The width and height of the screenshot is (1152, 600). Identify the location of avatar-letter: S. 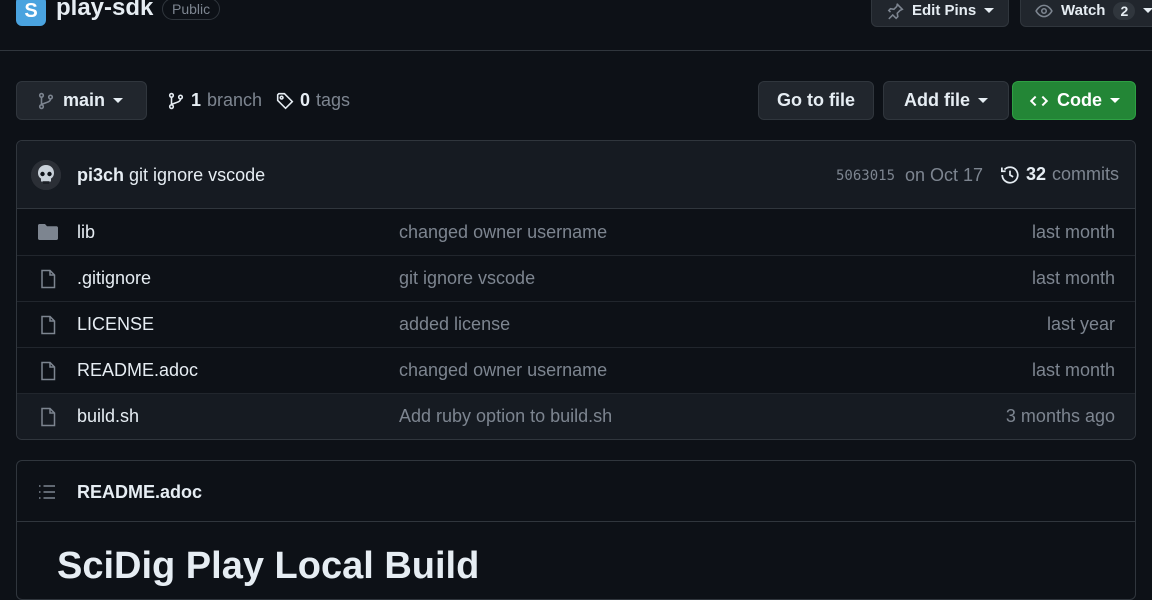
(31, 11).